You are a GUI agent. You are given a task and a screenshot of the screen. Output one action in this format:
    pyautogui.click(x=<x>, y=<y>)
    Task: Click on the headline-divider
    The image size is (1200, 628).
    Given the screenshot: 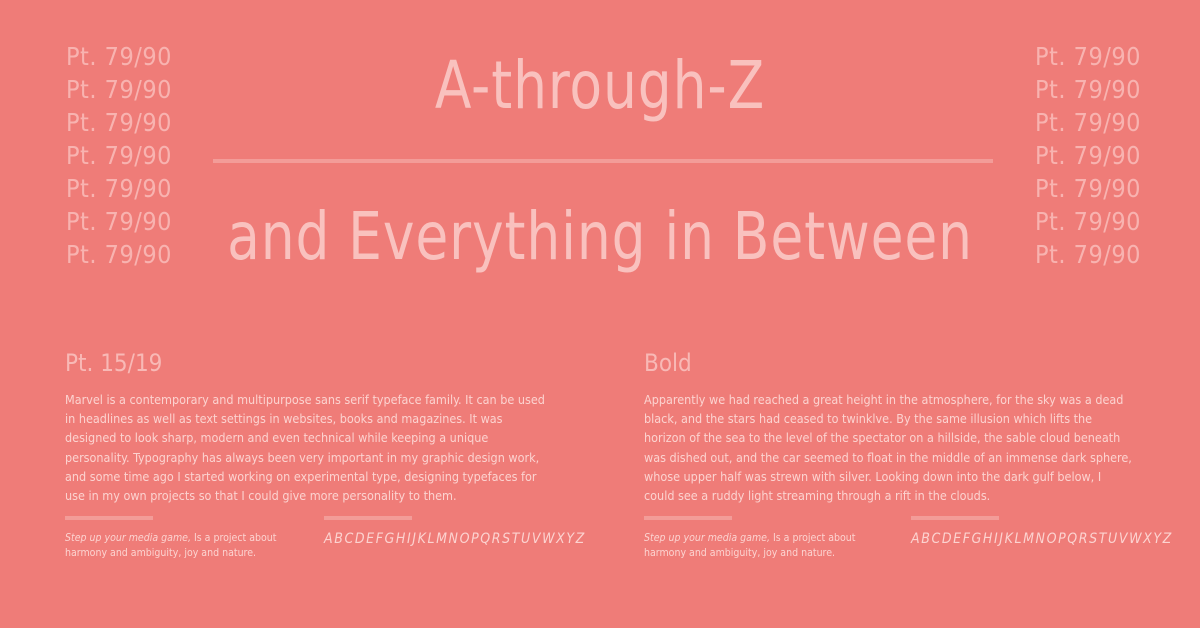 What is the action you would take?
    pyautogui.click(x=603, y=161)
    